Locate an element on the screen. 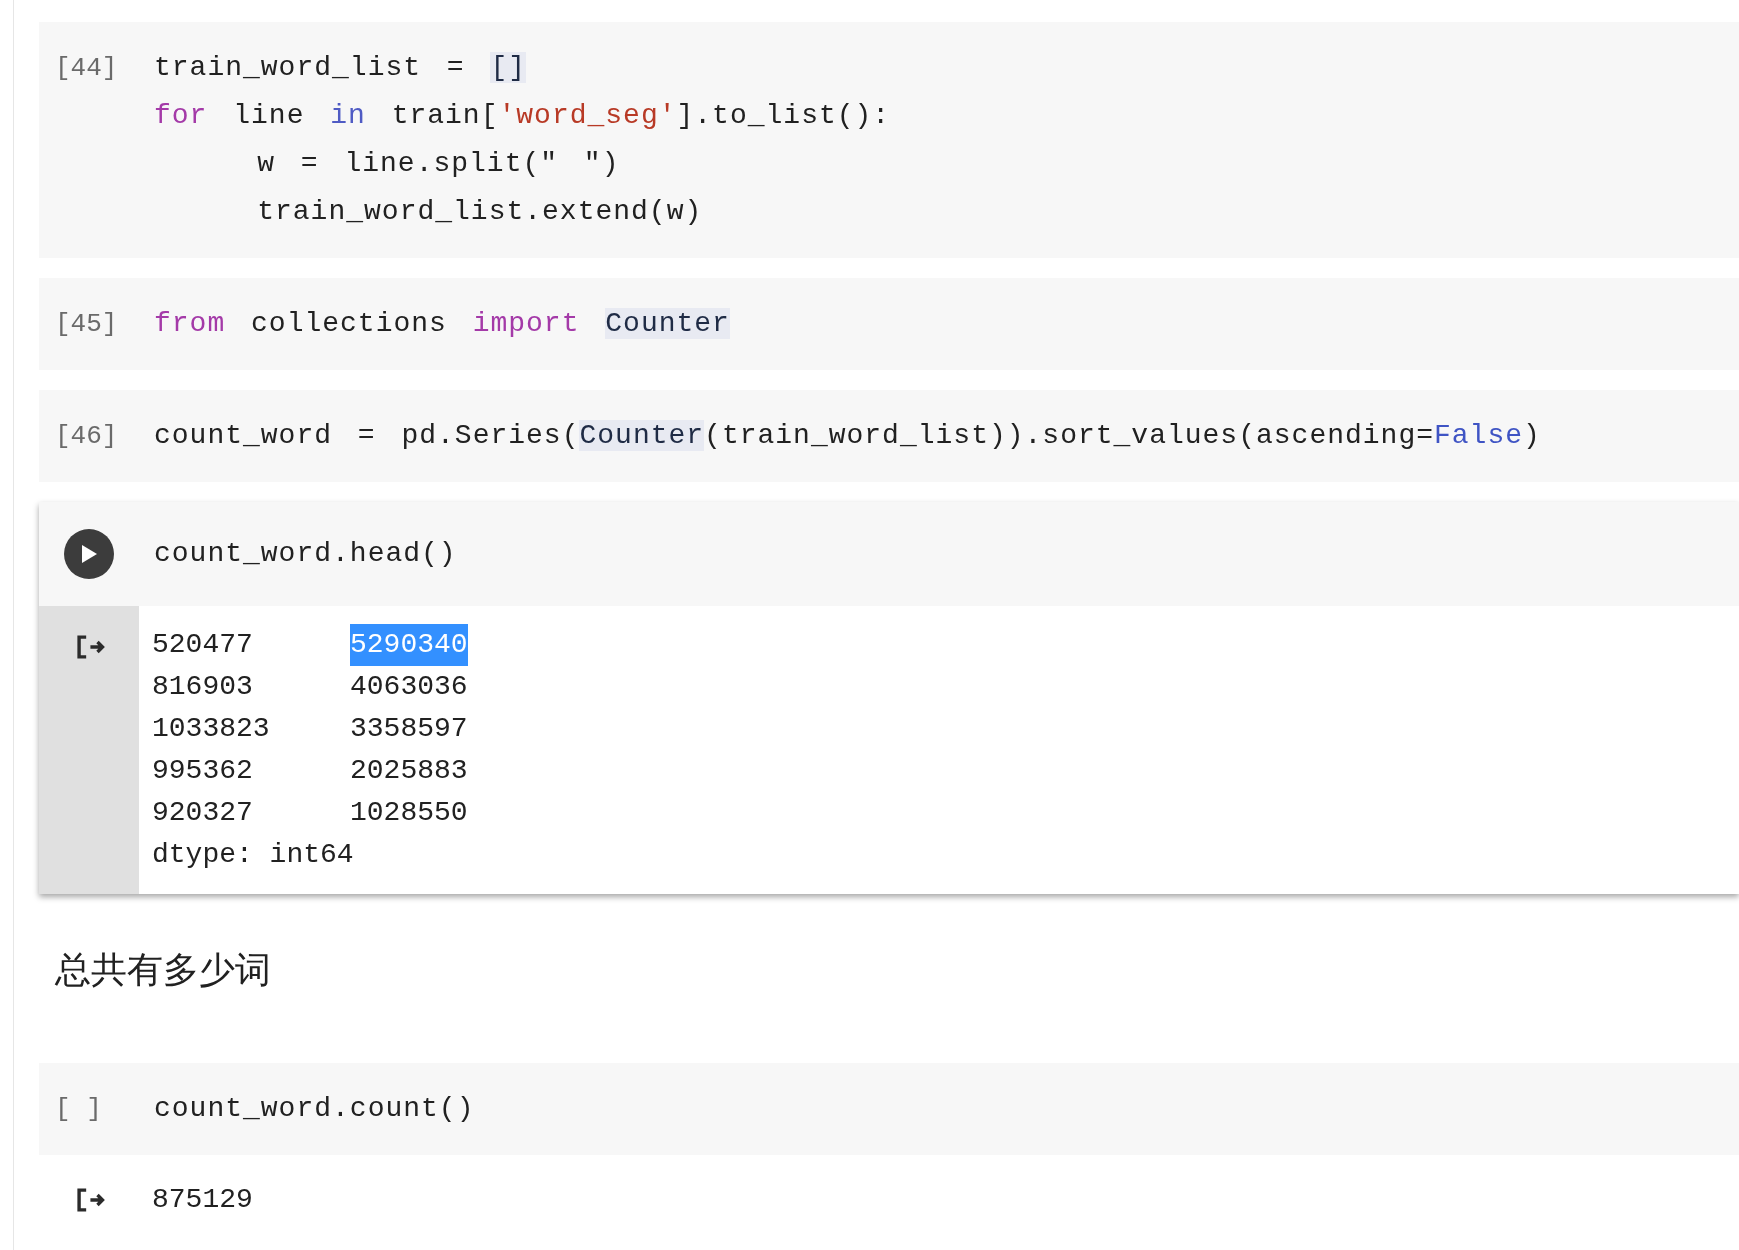  output-index: 1033823 is located at coordinates (211, 729).